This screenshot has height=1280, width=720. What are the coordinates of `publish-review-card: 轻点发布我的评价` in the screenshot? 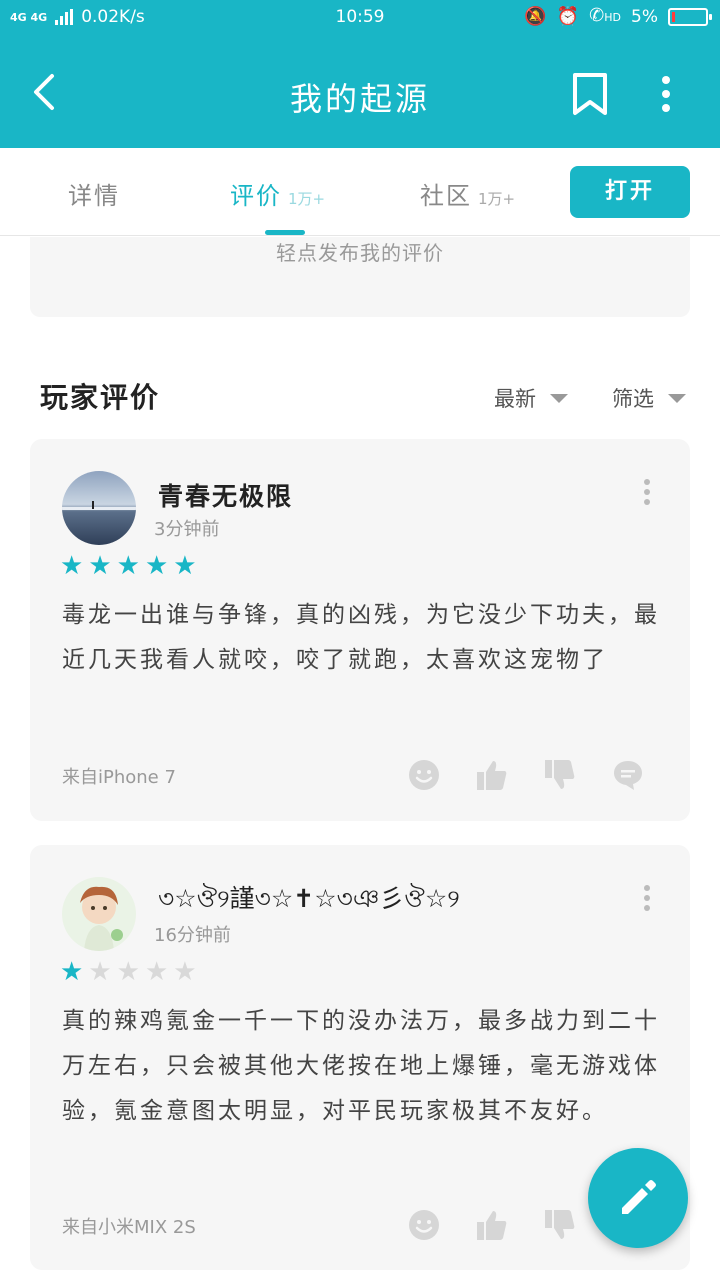 It's located at (360, 277).